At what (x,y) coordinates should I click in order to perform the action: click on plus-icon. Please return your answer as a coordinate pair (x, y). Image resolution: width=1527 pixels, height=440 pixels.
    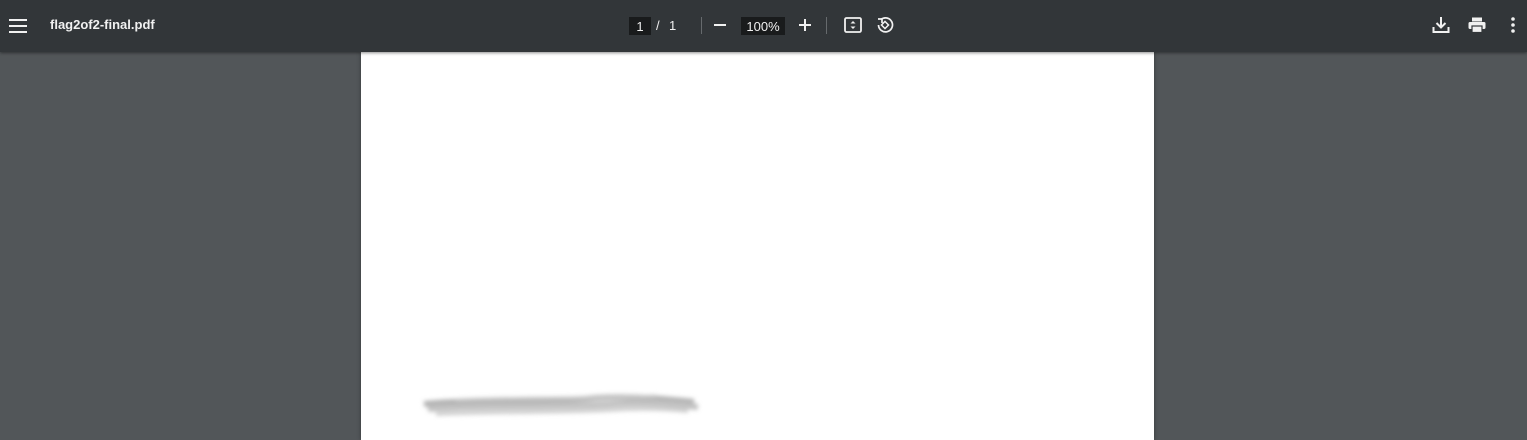
    Looking at the image, I should click on (805, 25).